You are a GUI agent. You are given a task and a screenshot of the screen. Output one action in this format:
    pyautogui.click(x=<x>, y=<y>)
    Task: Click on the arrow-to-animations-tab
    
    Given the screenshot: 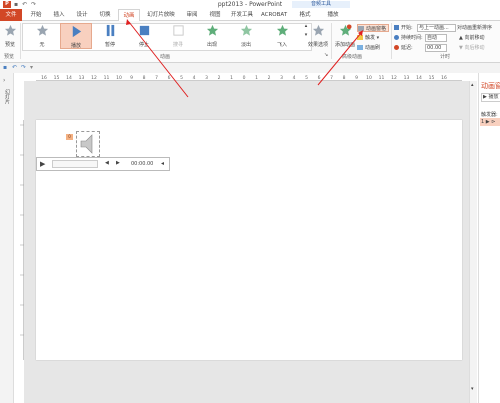 What is the action you would take?
    pyautogui.click(x=158, y=59)
    